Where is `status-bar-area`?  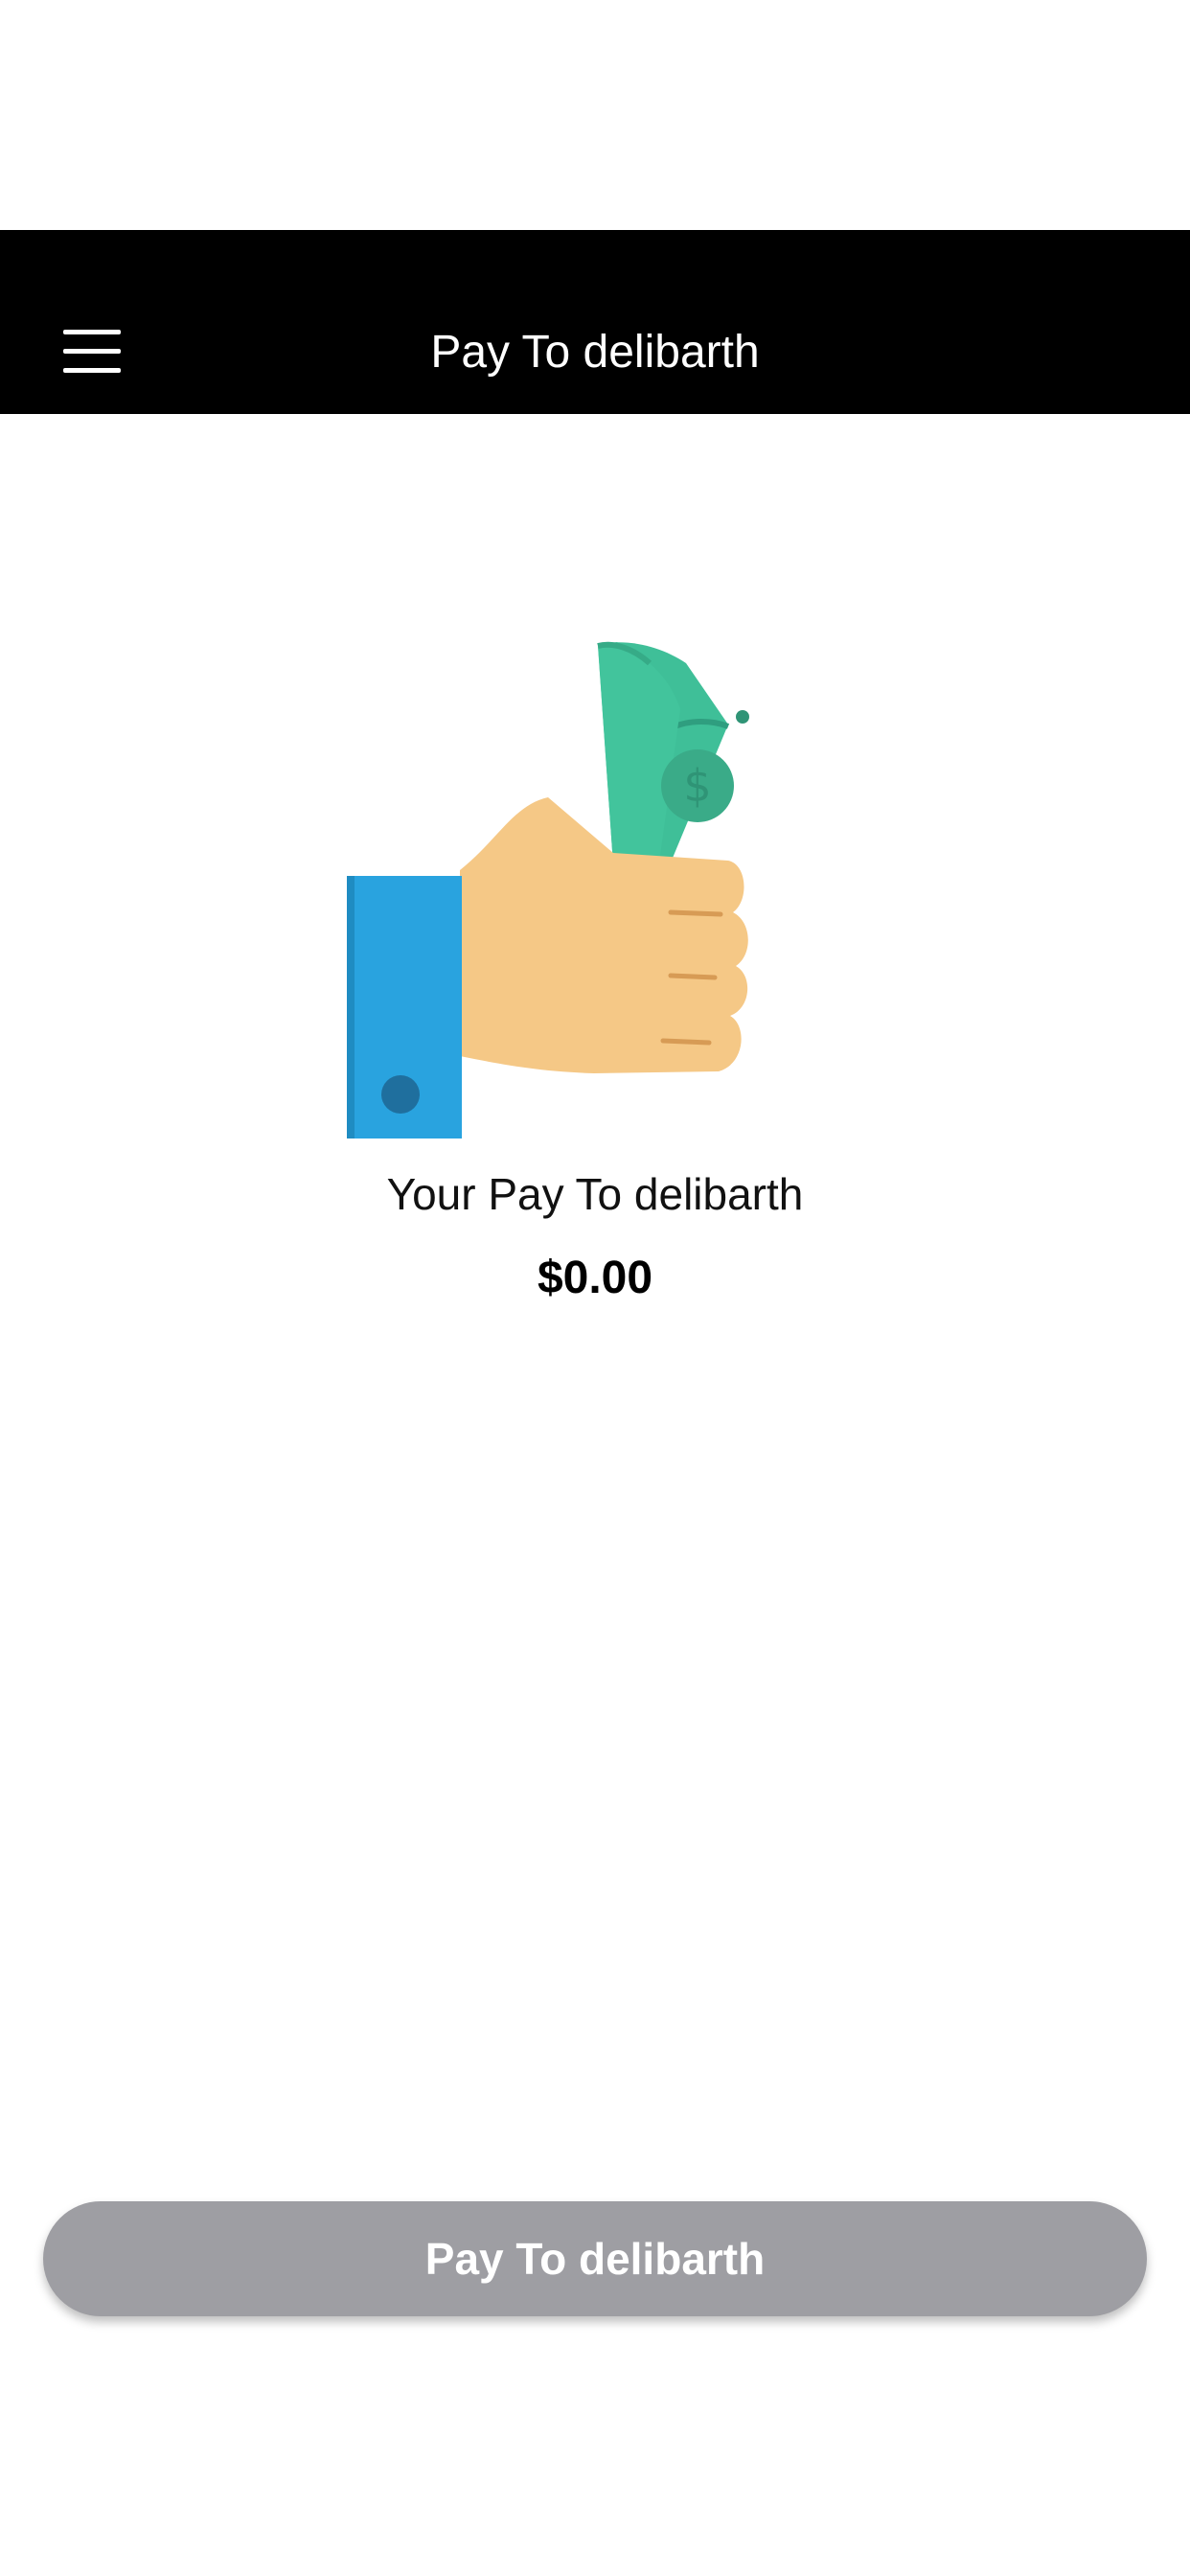 status-bar-area is located at coordinates (595, 115).